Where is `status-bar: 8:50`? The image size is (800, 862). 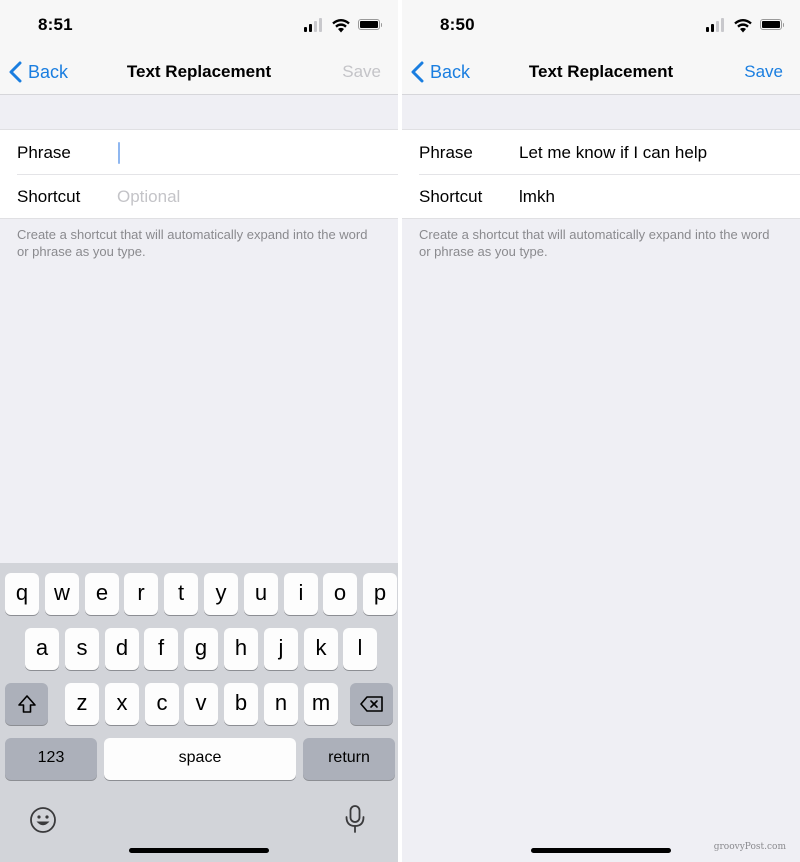
status-bar: 8:50 is located at coordinates (601, 25).